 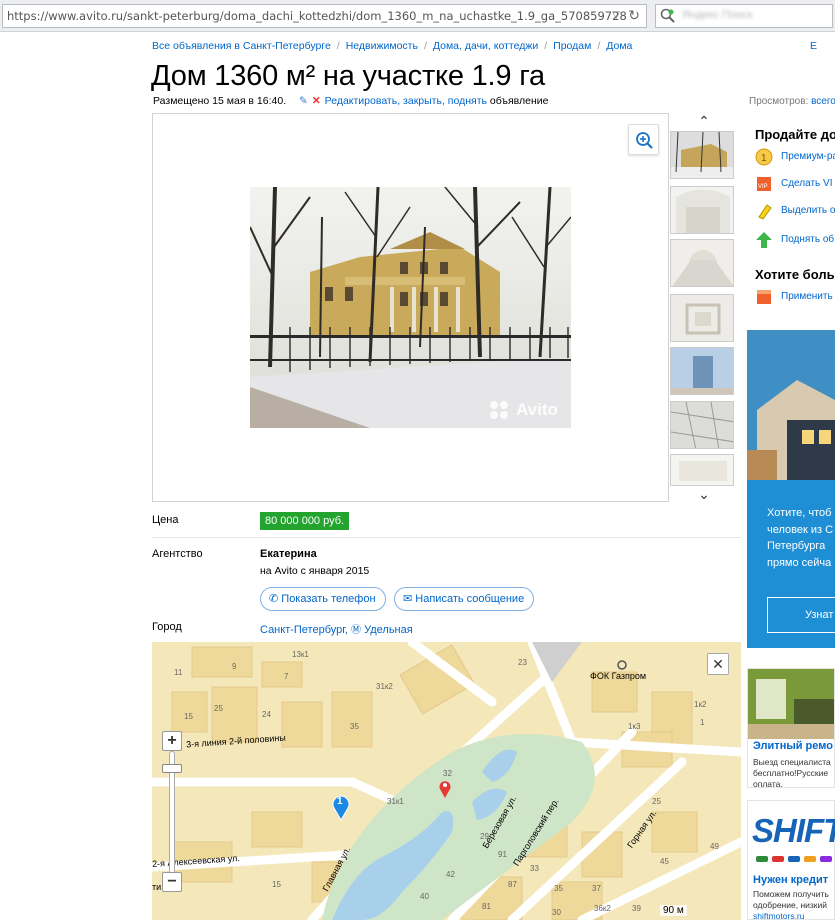 What do you see at coordinates (484, 836) in the screenshot?
I see `map-house-number: 29` at bounding box center [484, 836].